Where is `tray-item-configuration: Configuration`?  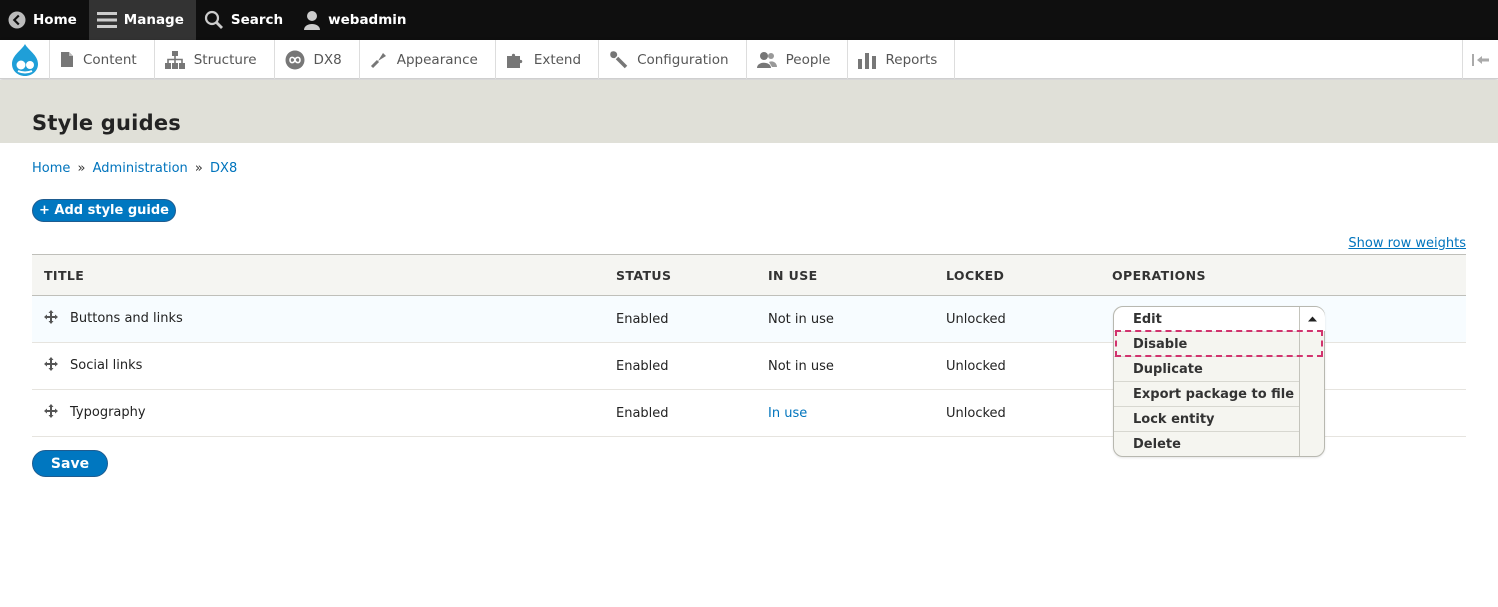
tray-item-configuration: Configuration is located at coordinates (673, 59).